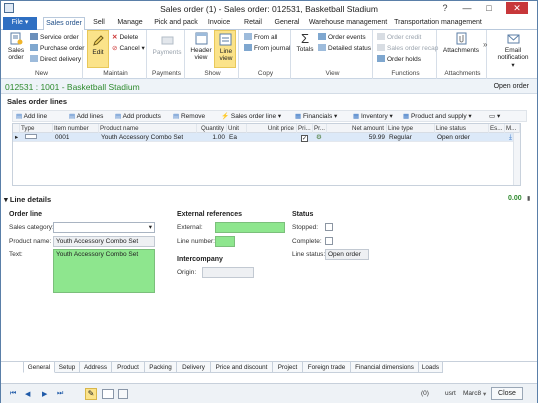 The height and width of the screenshot is (403, 538). What do you see at coordinates (219, 23) in the screenshot?
I see `tab-invoice: Invoice` at bounding box center [219, 23].